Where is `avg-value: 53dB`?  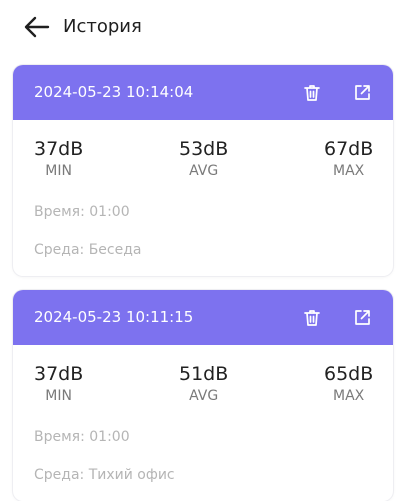
avg-value: 53dB is located at coordinates (204, 149).